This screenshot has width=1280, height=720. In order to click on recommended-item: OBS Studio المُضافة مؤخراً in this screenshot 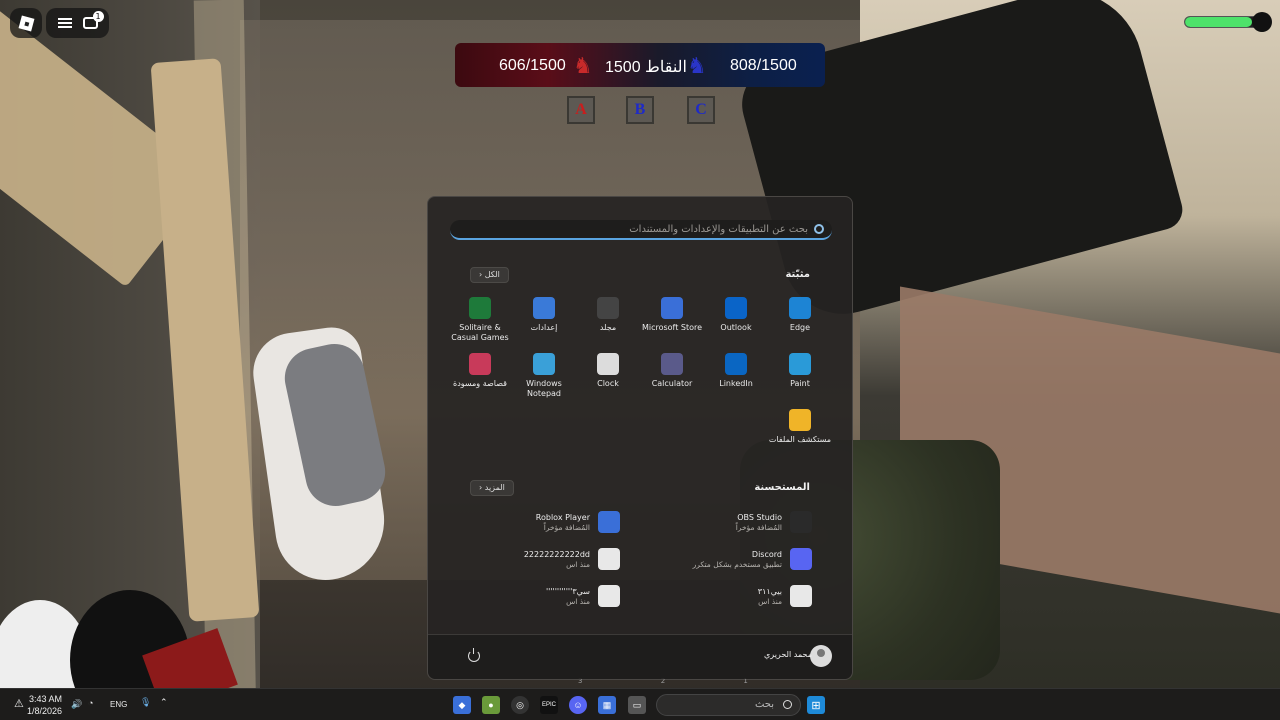, I will do `click(752, 522)`.